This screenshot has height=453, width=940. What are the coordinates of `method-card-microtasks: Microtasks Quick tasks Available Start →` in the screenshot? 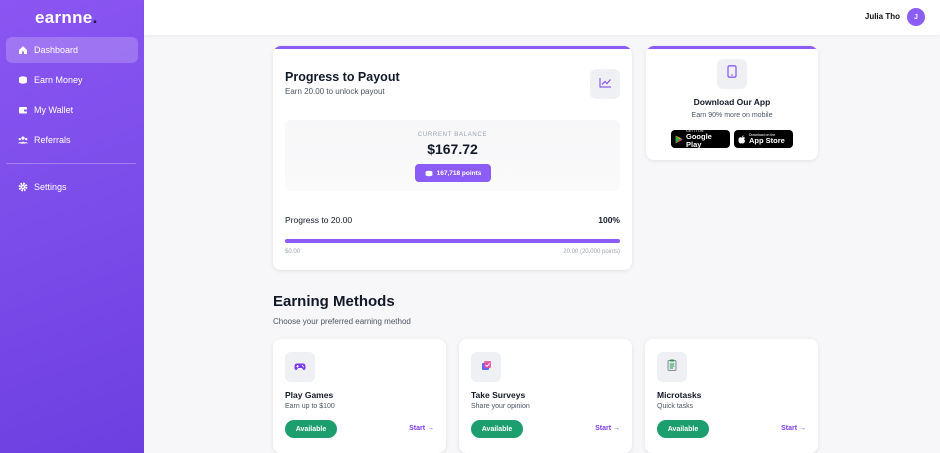 It's located at (731, 396).